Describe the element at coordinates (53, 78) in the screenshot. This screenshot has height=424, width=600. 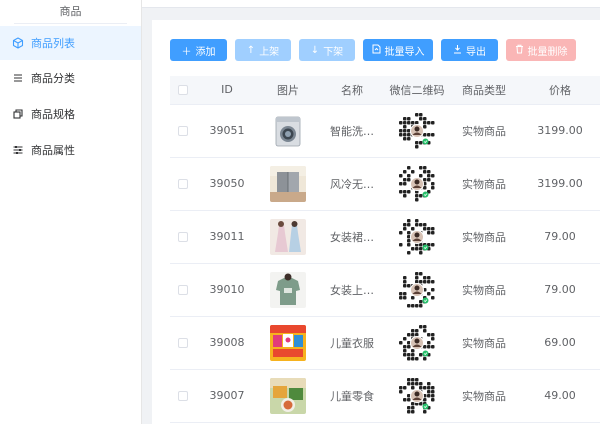
I see `sidebar-item-label: 商品分类` at that location.